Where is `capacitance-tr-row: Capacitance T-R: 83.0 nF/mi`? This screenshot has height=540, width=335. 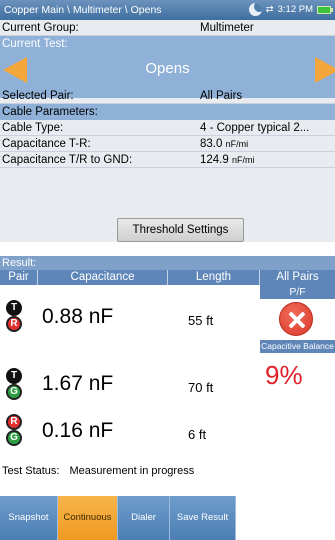
capacitance-tr-row: Capacitance T-R: 83.0 nF/mi is located at coordinates (167, 144).